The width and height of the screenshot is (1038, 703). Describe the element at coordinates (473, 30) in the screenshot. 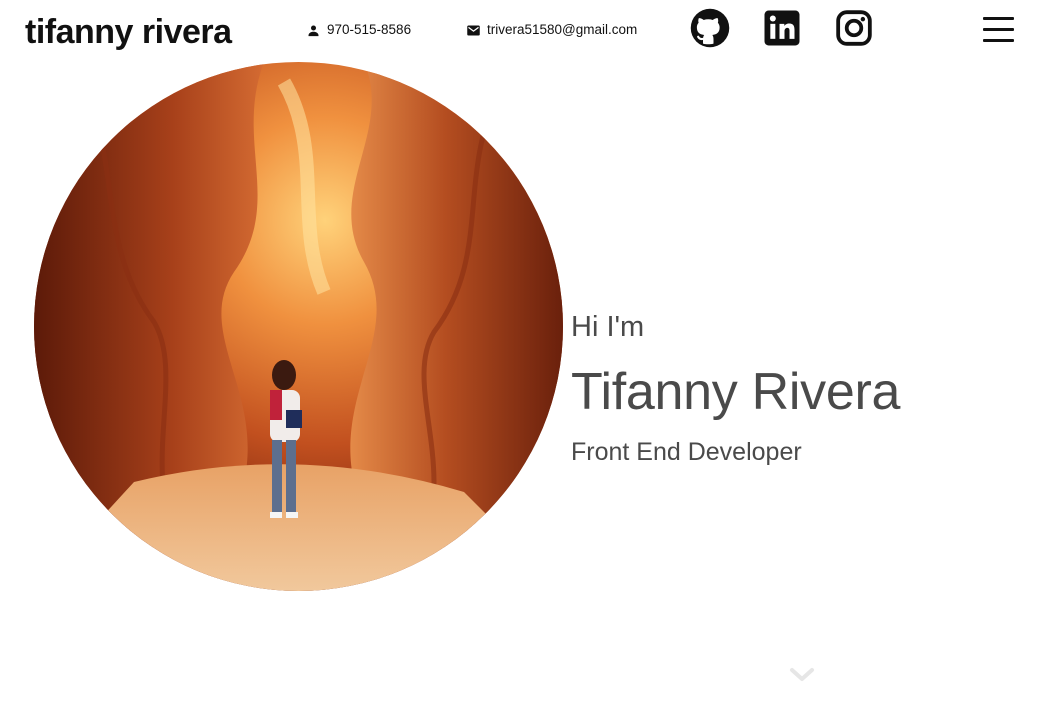

I see `mail-icon` at that location.